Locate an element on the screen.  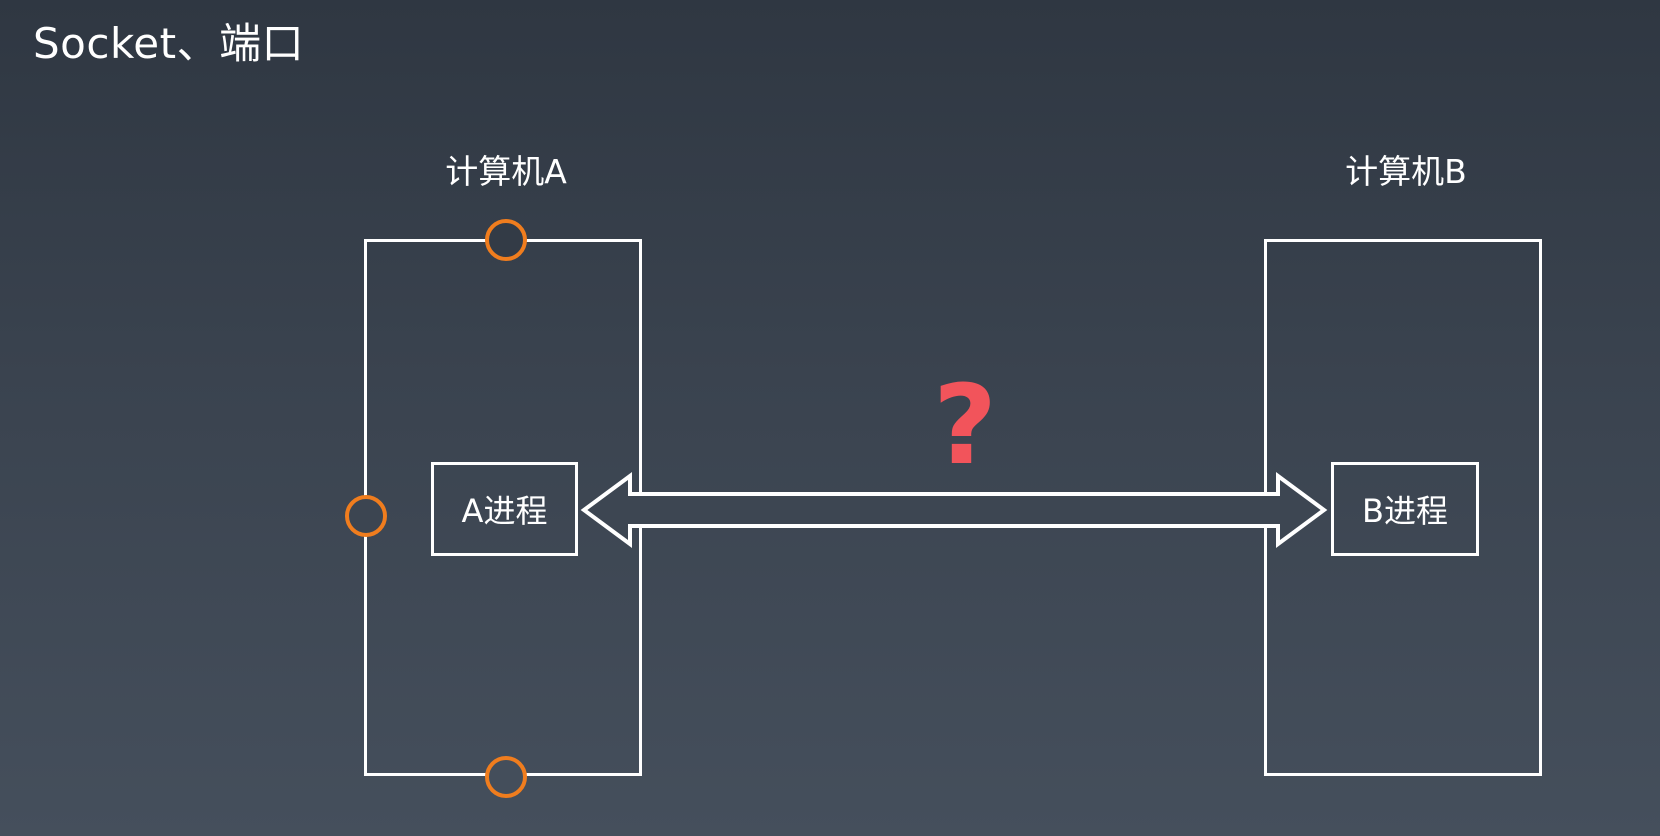
port-top-circle is located at coordinates (506, 240).